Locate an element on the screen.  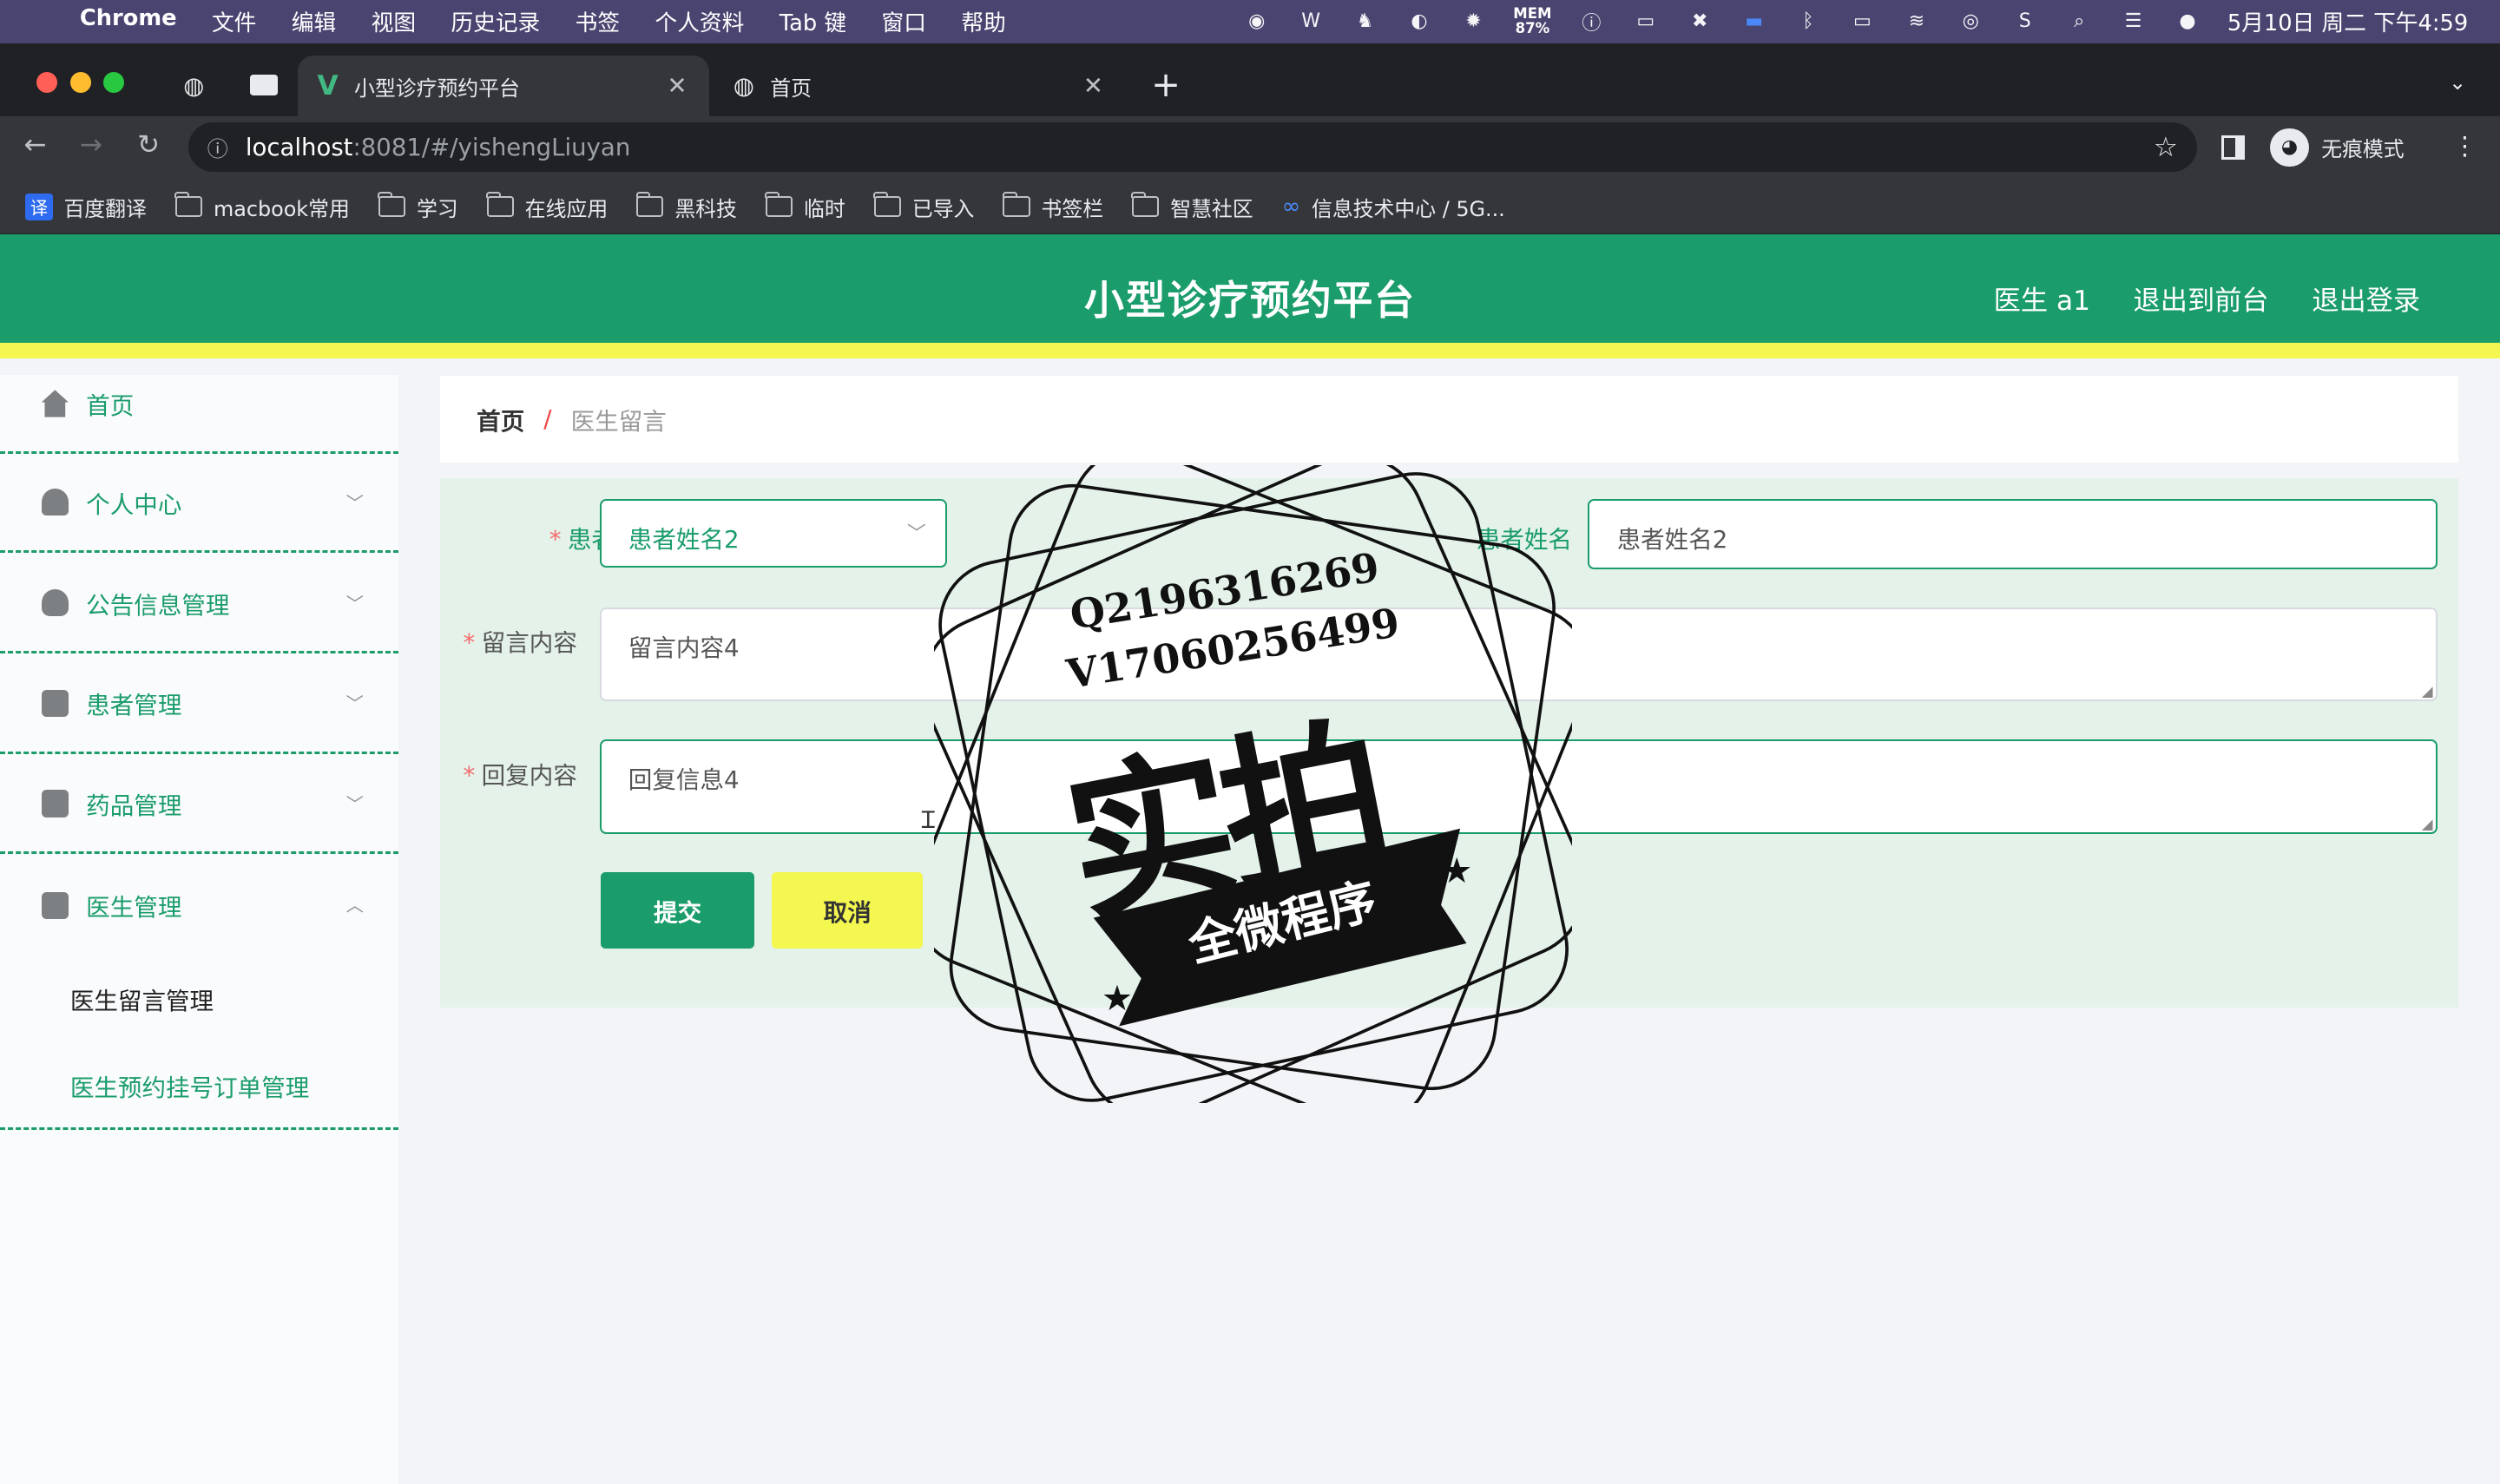
globe-icon: ◍ is located at coordinates (193, 86).